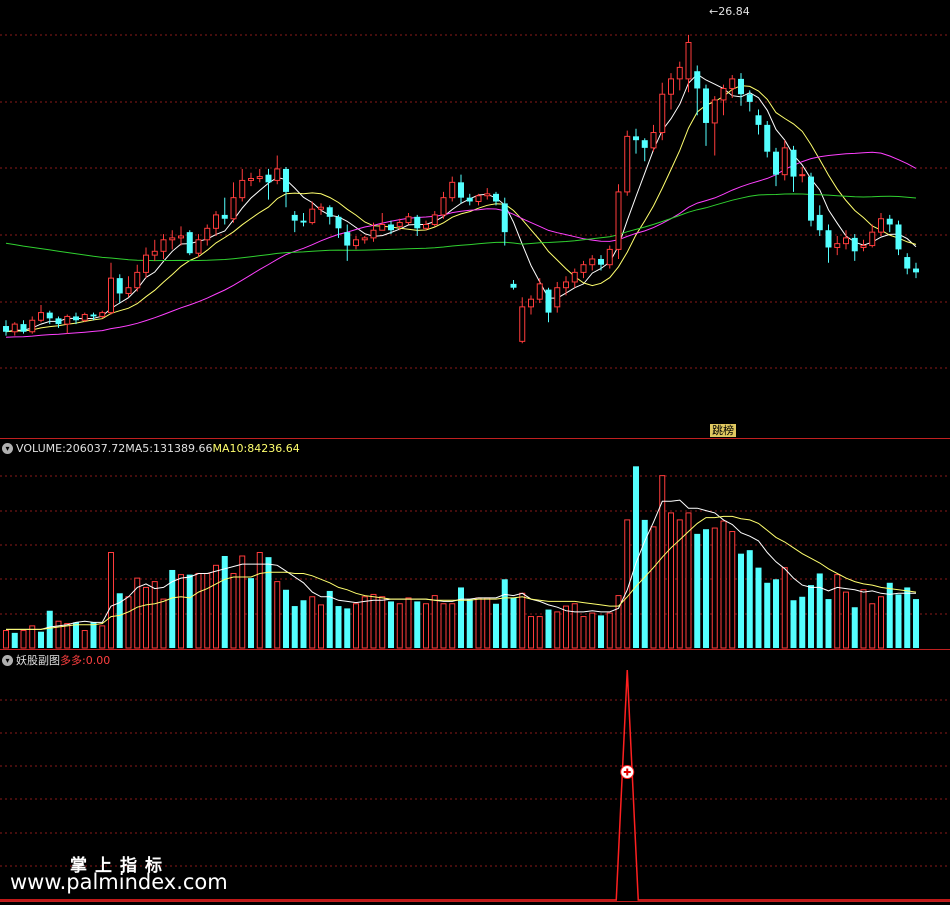  What do you see at coordinates (723, 430) in the screenshot?
I see `stock-event-tag: 跳榜` at bounding box center [723, 430].